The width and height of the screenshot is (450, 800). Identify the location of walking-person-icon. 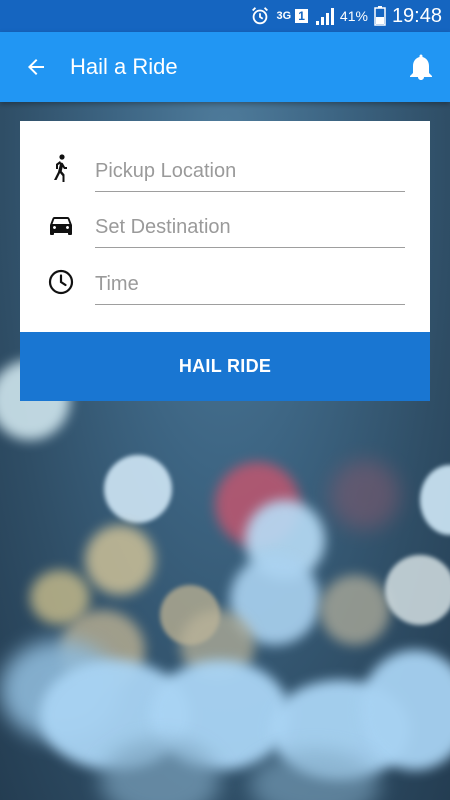
(61, 168).